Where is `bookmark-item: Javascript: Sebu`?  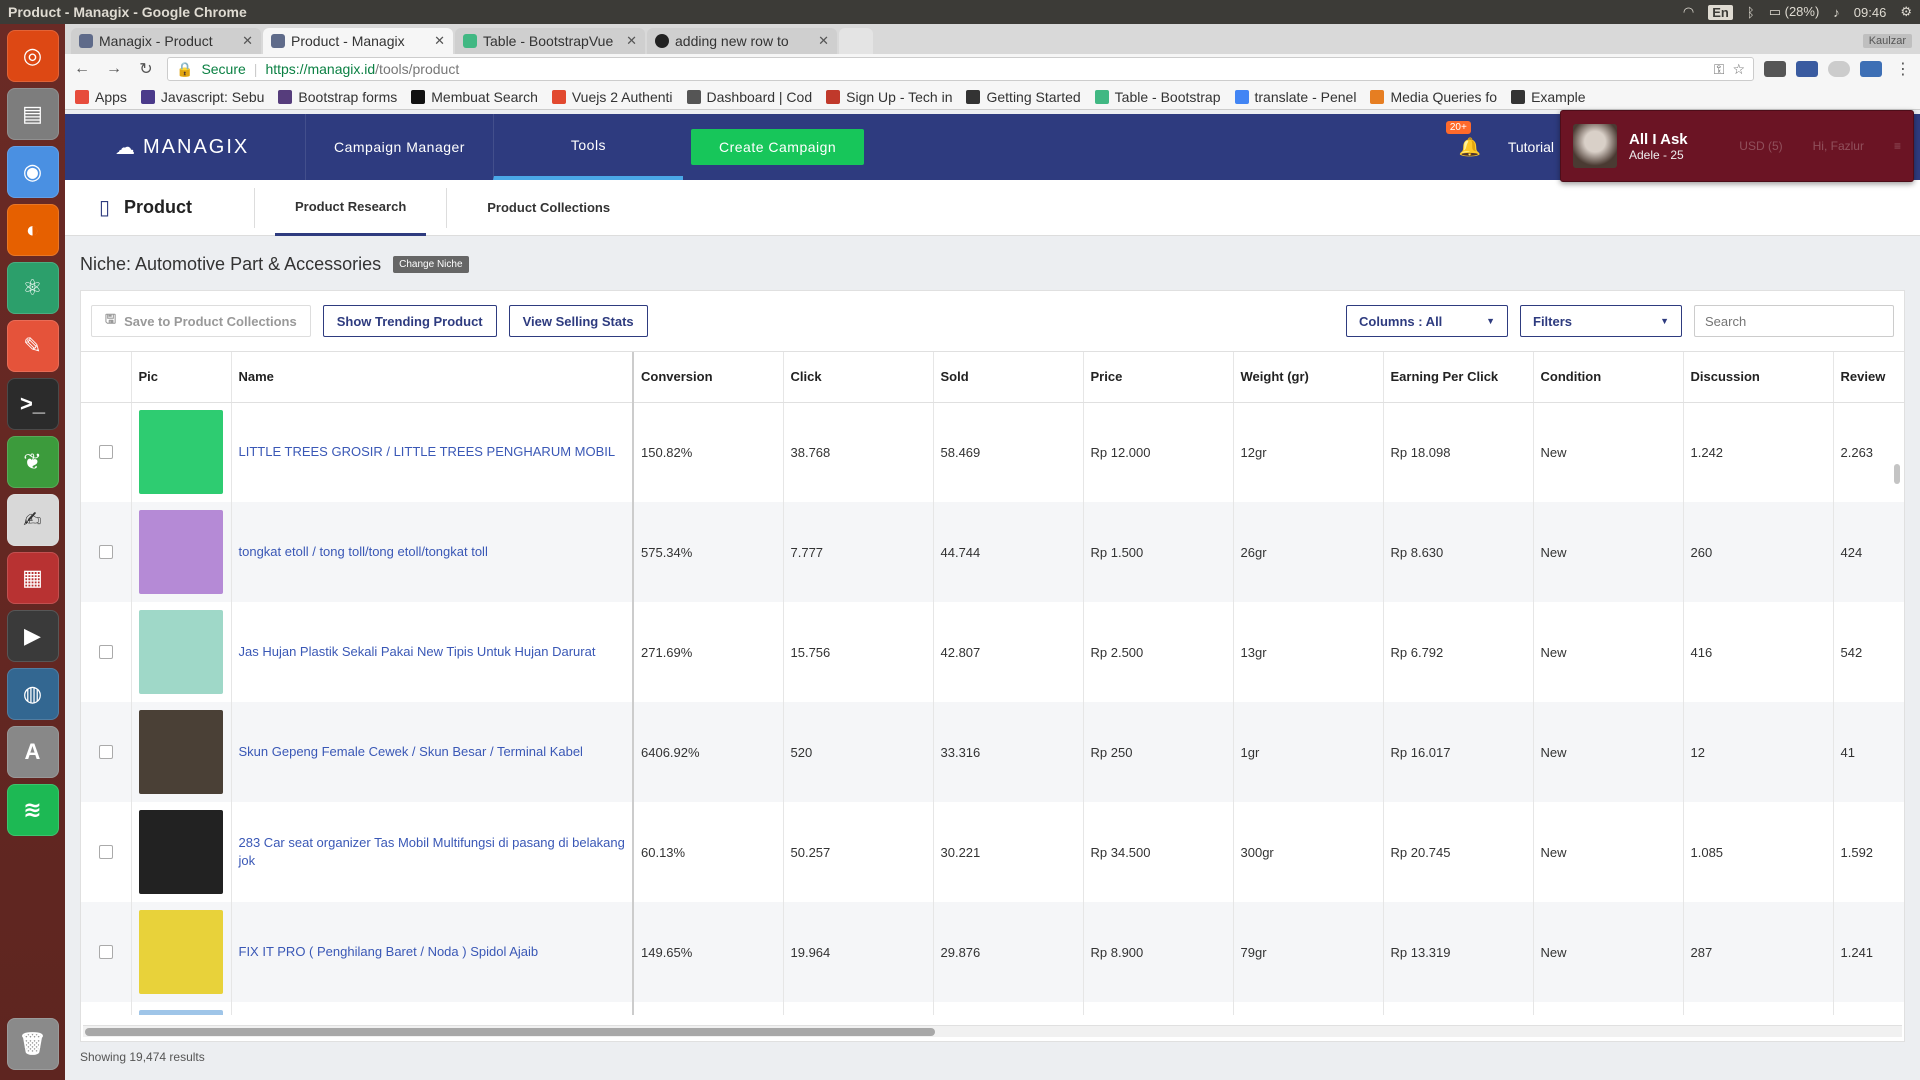 bookmark-item: Javascript: Sebu is located at coordinates (202, 97).